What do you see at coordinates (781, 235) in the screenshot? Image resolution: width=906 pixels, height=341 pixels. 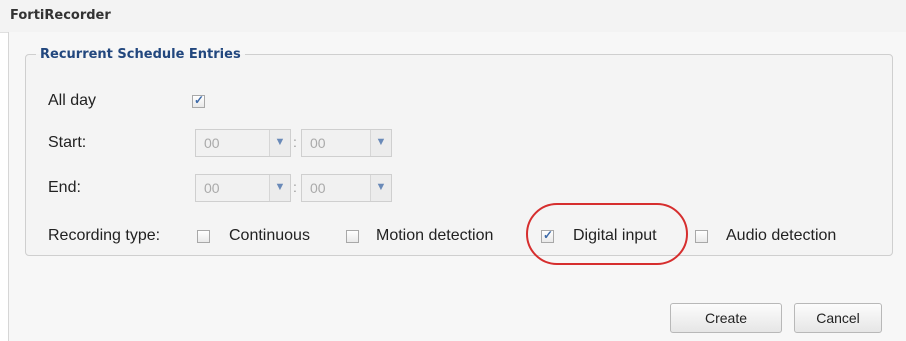 I see `audio-detection-label: Audio detection` at bounding box center [781, 235].